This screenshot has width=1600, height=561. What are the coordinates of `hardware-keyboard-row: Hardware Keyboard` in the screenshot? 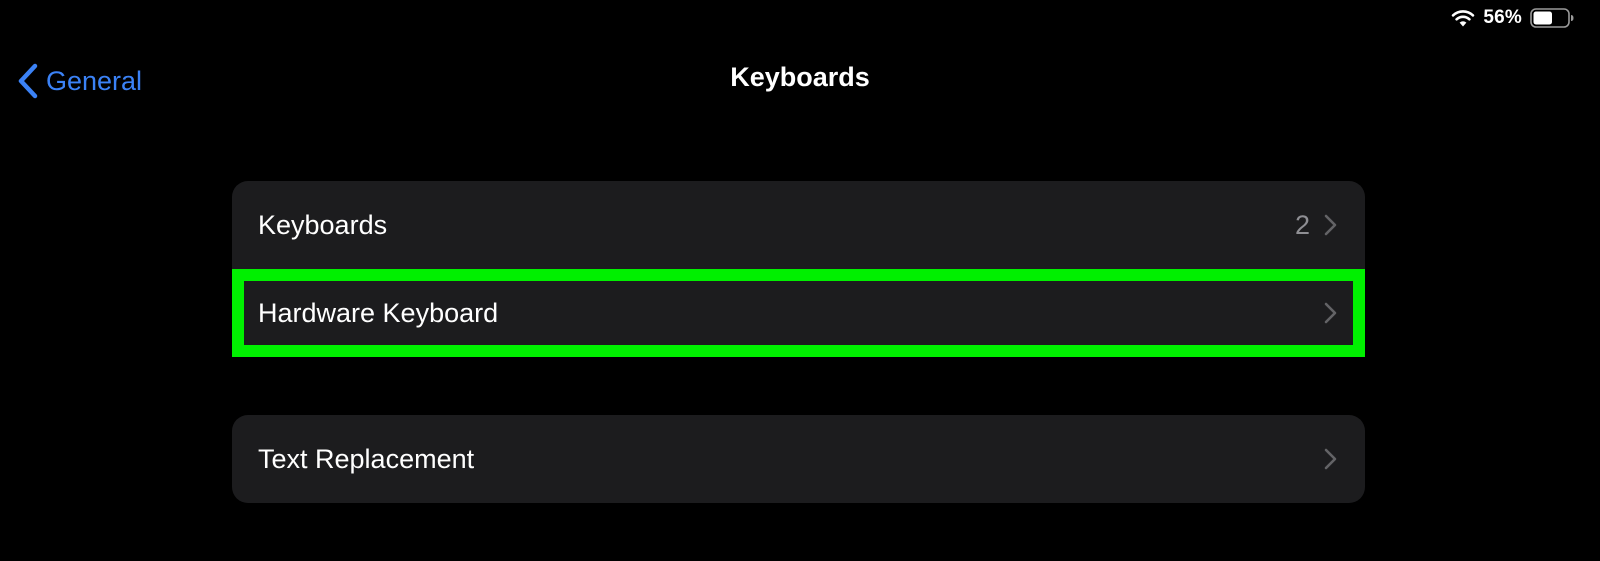 It's located at (798, 313).